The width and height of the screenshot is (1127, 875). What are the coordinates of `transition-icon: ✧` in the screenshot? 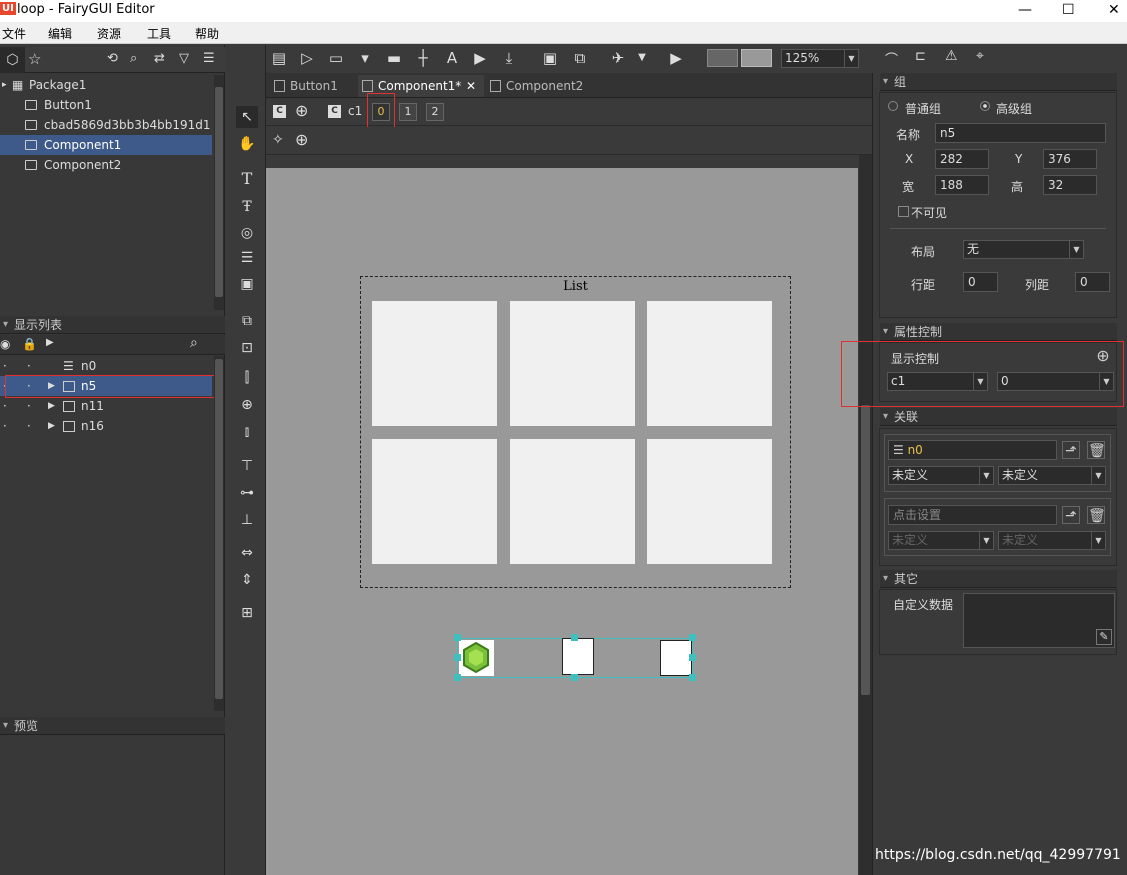 It's located at (278, 140).